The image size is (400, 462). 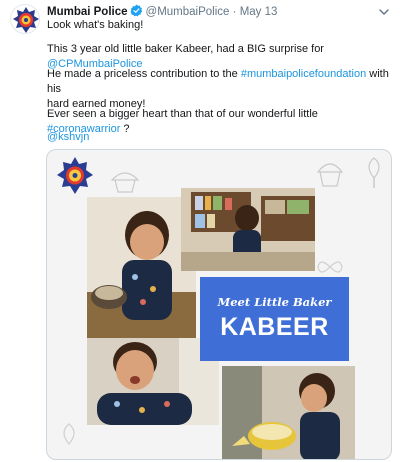 What do you see at coordinates (144, 74) in the screenshot?
I see `tweet-line-3a-text: He made a priceless contribution to the` at bounding box center [144, 74].